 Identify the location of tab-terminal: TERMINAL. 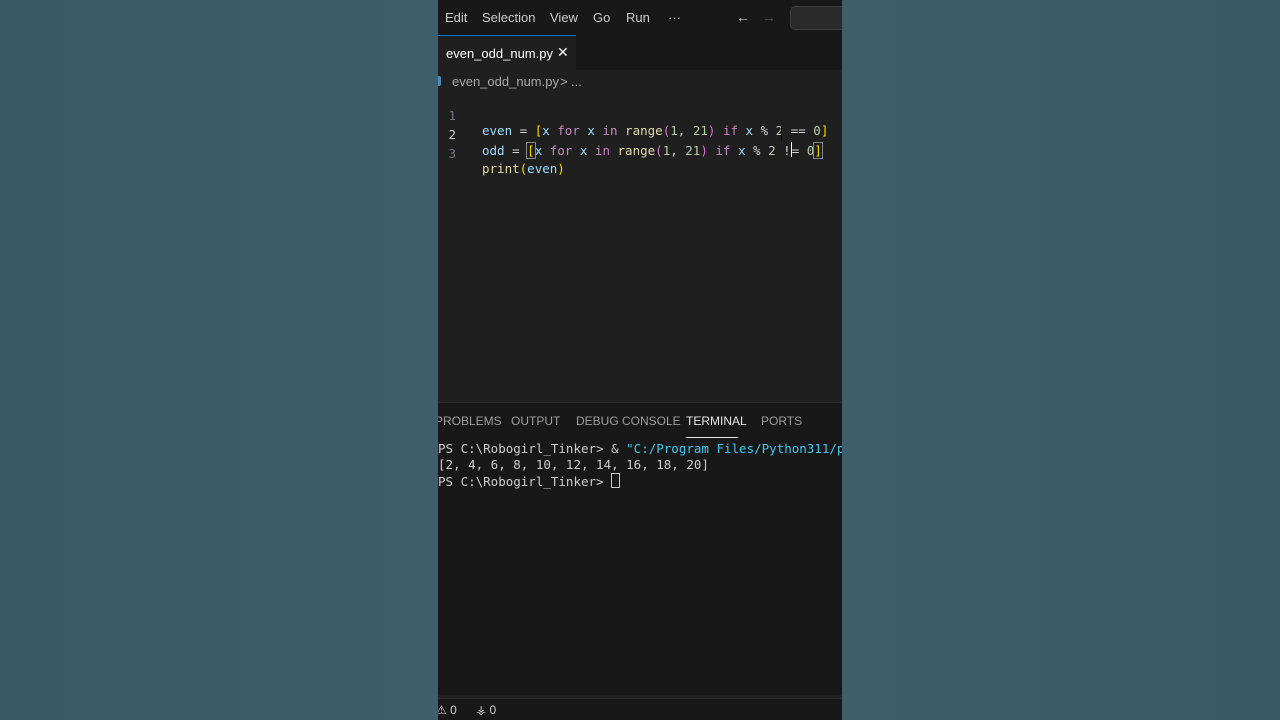
(716, 421).